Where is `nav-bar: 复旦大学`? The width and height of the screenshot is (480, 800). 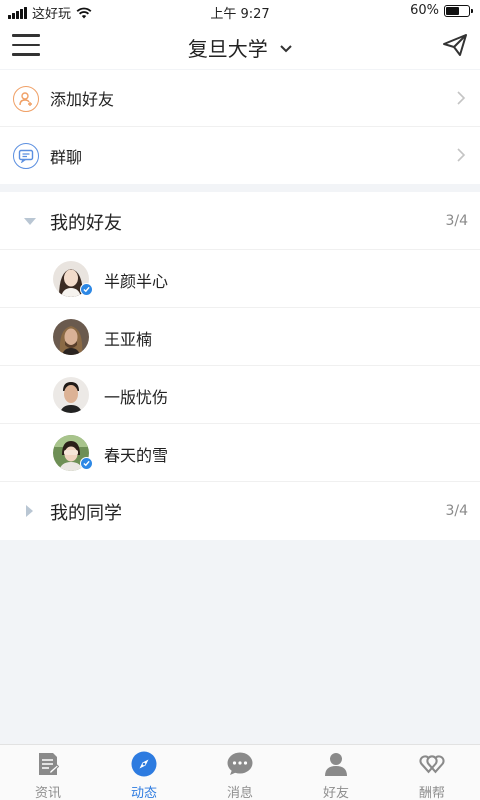
nav-bar: 复旦大学 is located at coordinates (240, 45).